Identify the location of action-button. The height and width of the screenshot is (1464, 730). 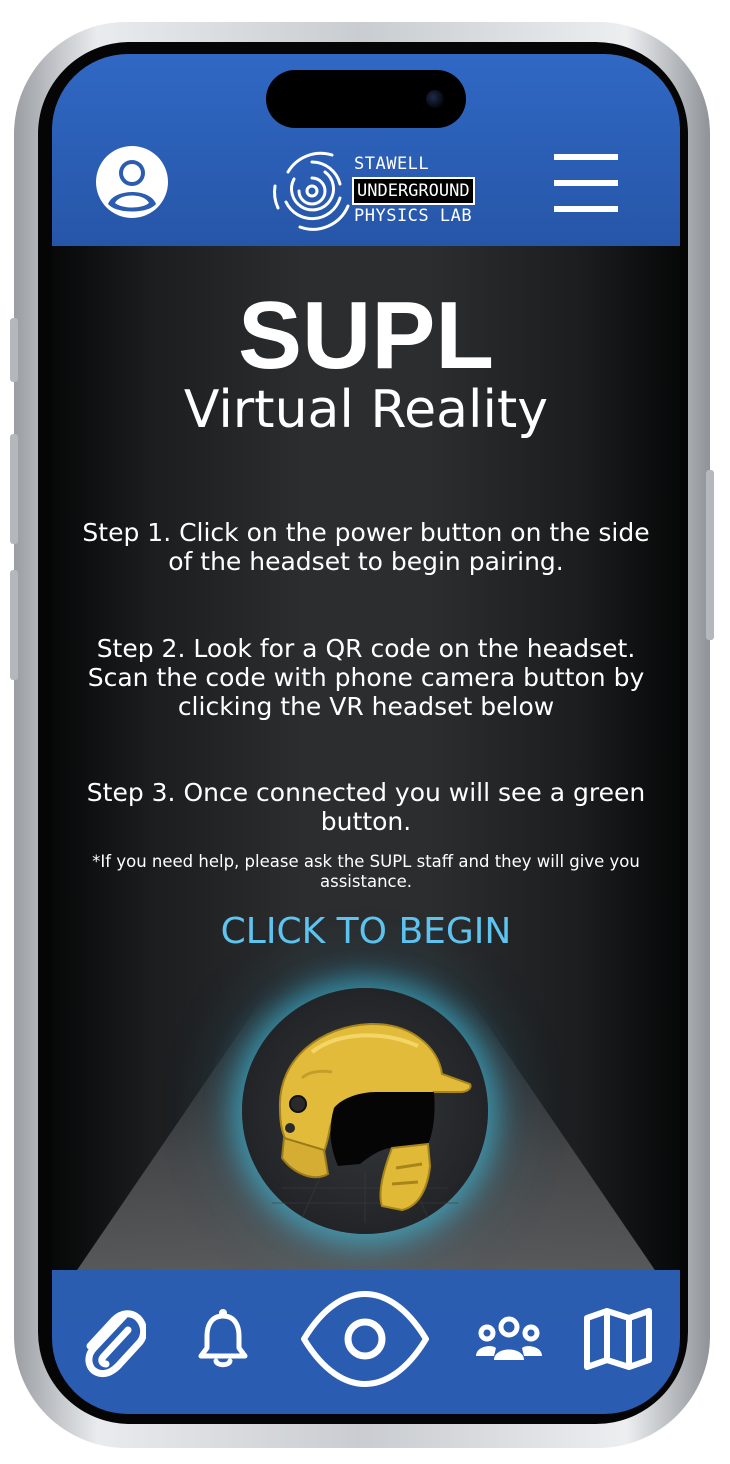
(14, 350).